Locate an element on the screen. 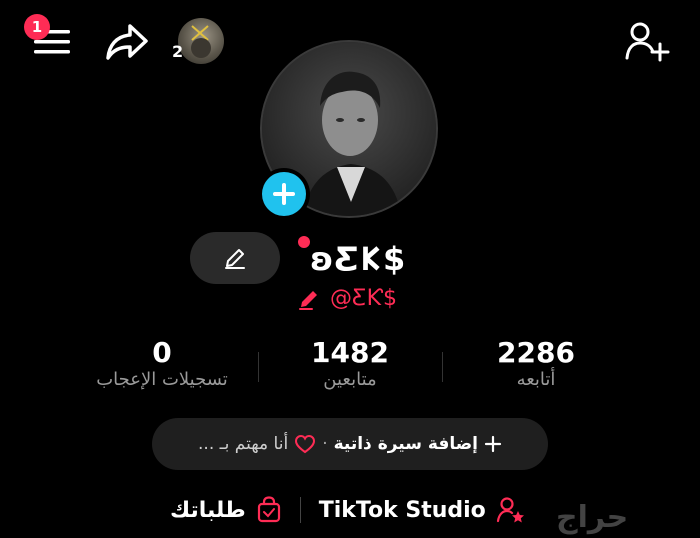 This screenshot has height=538, width=700. edit-profile-button is located at coordinates (235, 258).